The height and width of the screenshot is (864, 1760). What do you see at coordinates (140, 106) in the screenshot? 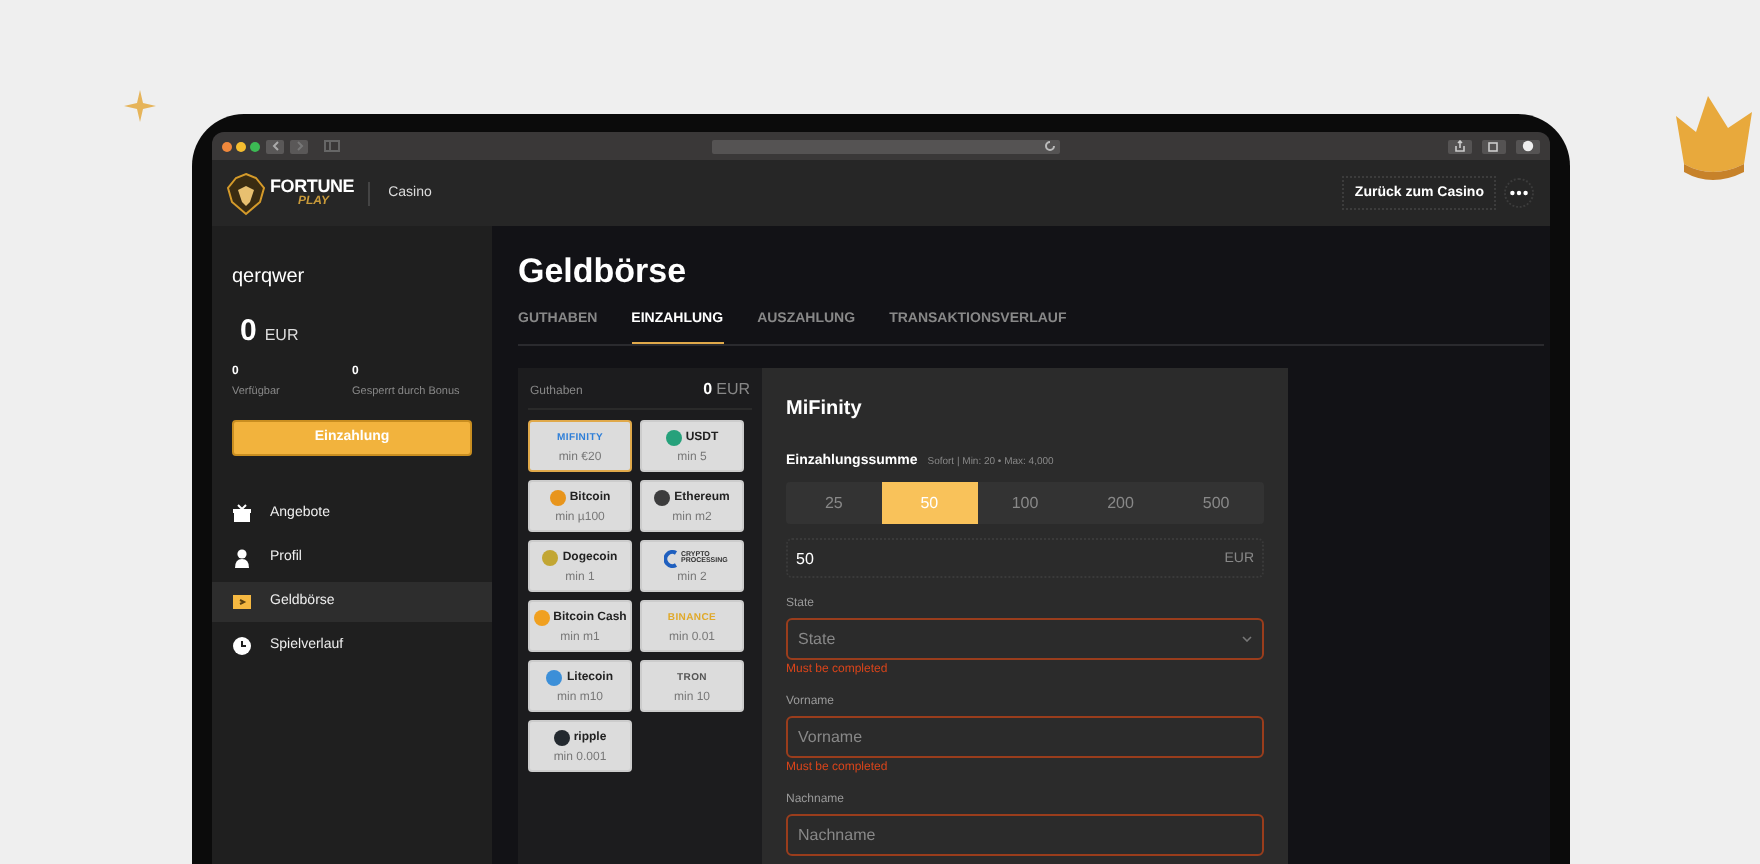
I see `sparkle-icon` at bounding box center [140, 106].